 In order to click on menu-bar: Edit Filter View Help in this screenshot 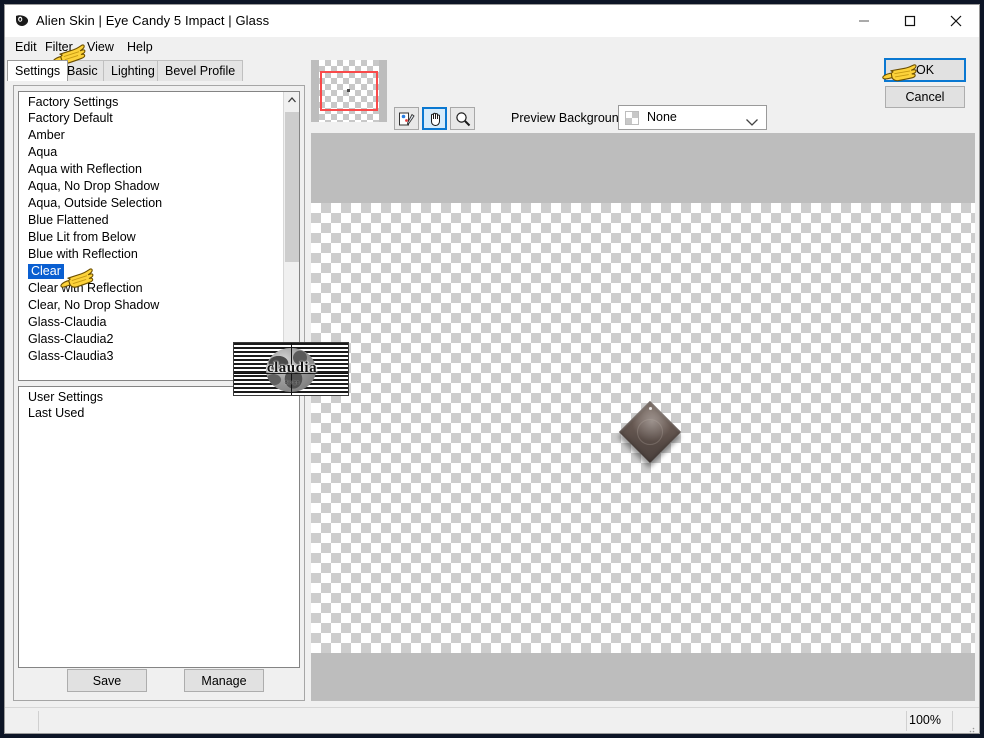, I will do `click(492, 47)`.